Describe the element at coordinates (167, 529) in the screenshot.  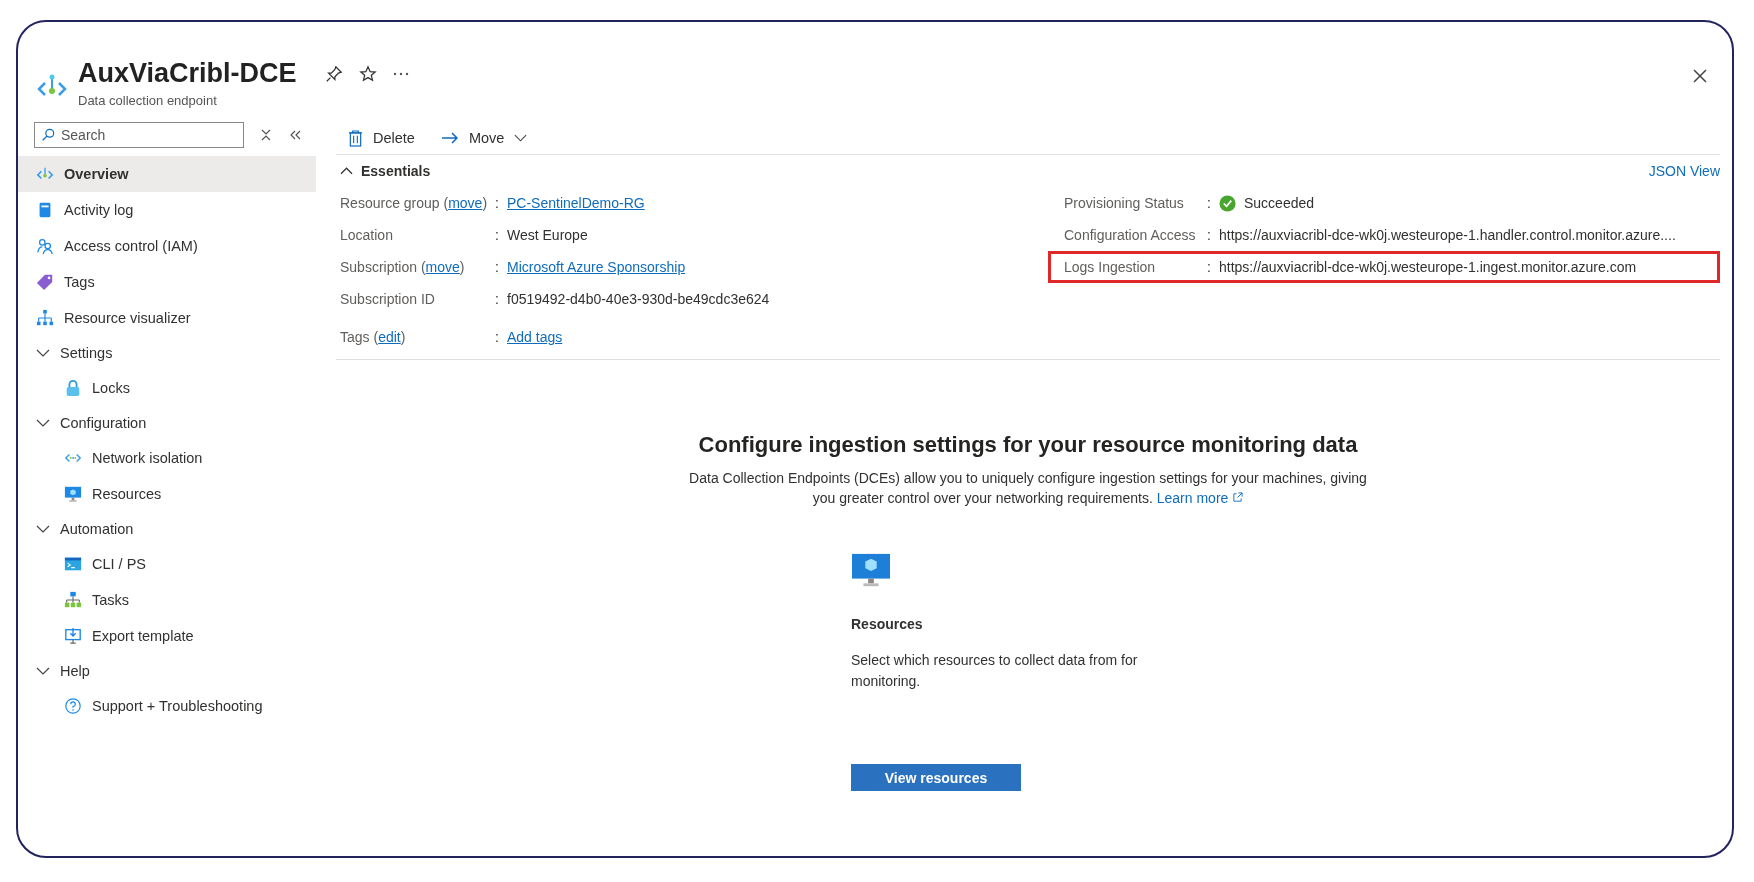
I see `nav-group: Automation` at that location.